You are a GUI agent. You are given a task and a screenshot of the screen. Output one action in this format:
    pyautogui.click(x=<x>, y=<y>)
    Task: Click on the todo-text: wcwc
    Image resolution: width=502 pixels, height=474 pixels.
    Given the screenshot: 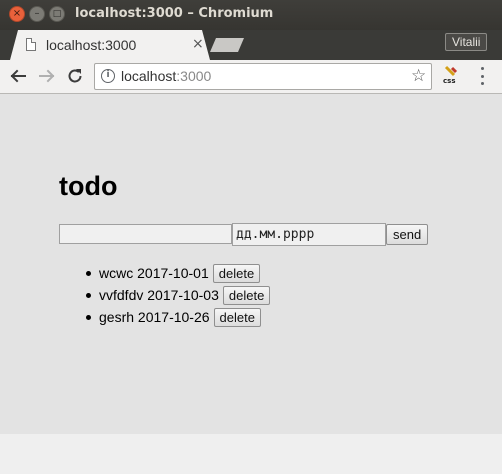 What is the action you would take?
    pyautogui.click(x=116, y=273)
    